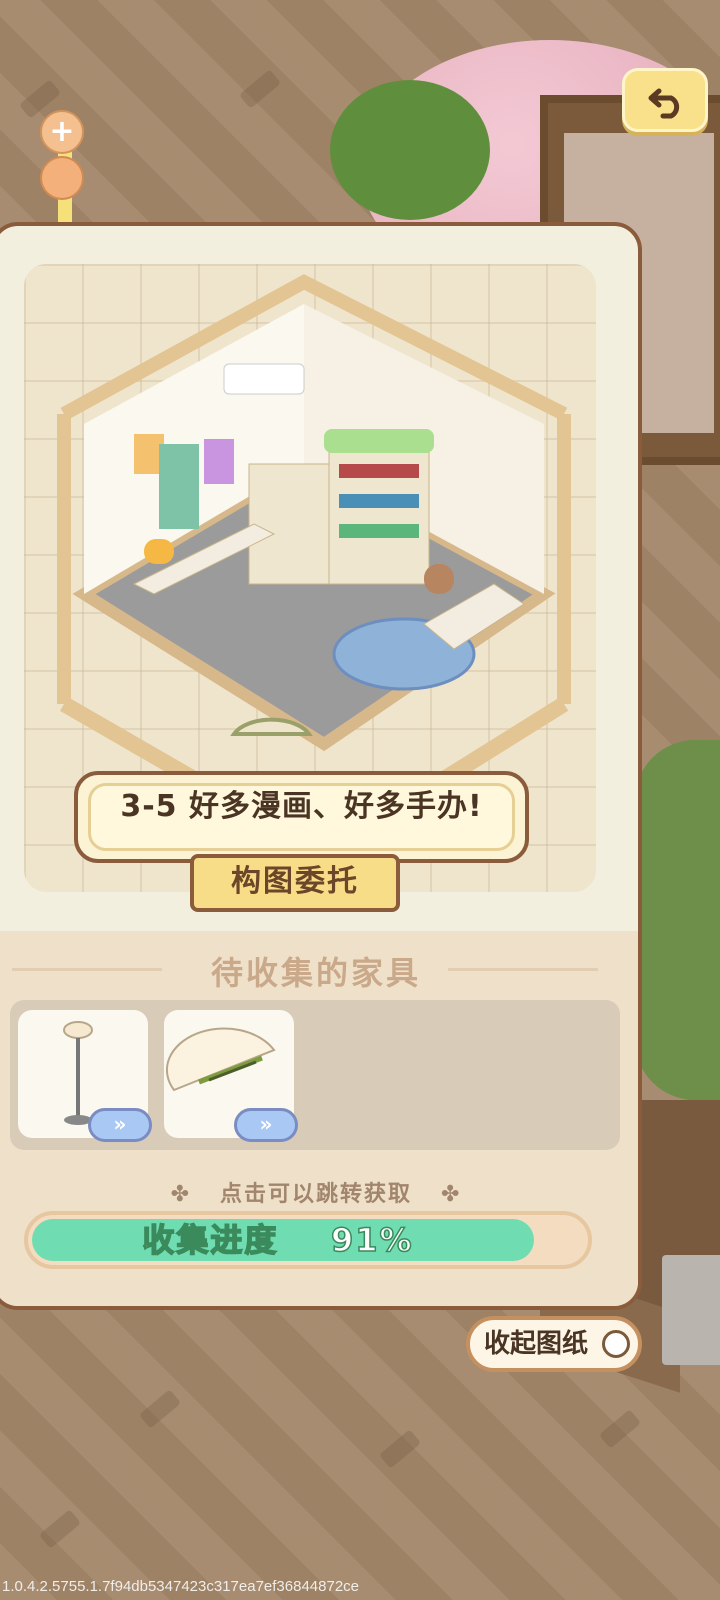  What do you see at coordinates (295, 883) in the screenshot?
I see `commission-ribbon: 构图委托` at bounding box center [295, 883].